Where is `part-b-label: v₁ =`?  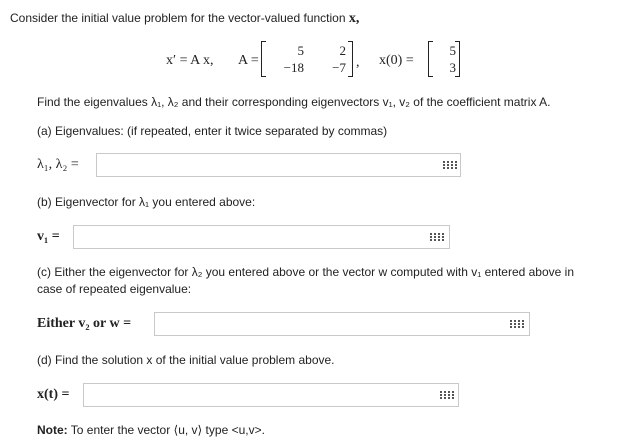
part-b-label: v₁ = is located at coordinates (48, 236).